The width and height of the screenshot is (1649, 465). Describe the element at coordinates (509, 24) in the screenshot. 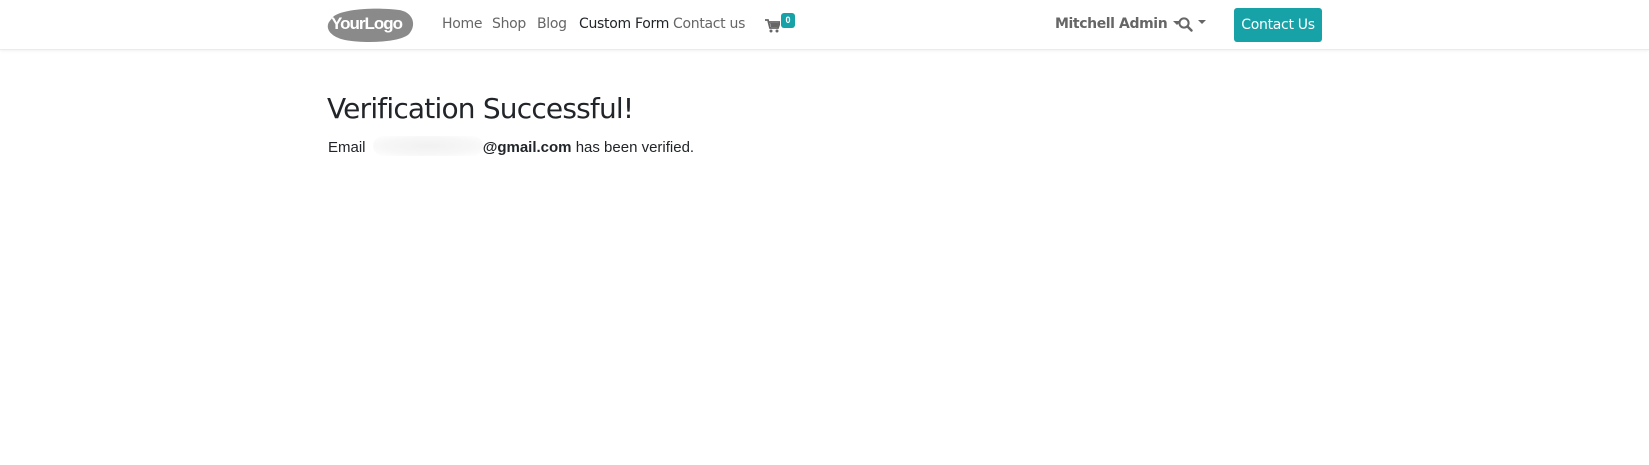

I see `nav-shop: Shop` at that location.